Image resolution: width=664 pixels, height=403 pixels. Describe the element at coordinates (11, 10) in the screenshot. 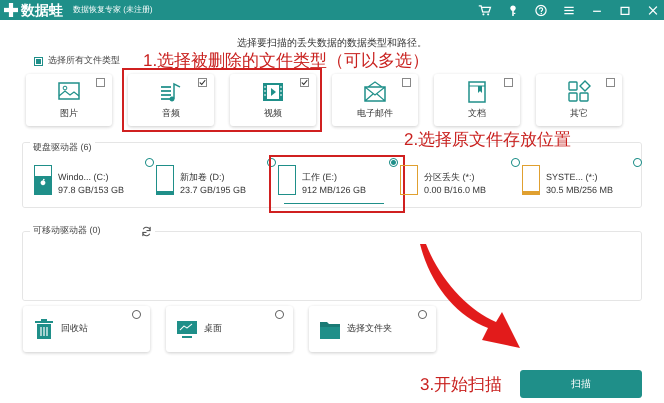

I see `plus-logo-icon` at that location.